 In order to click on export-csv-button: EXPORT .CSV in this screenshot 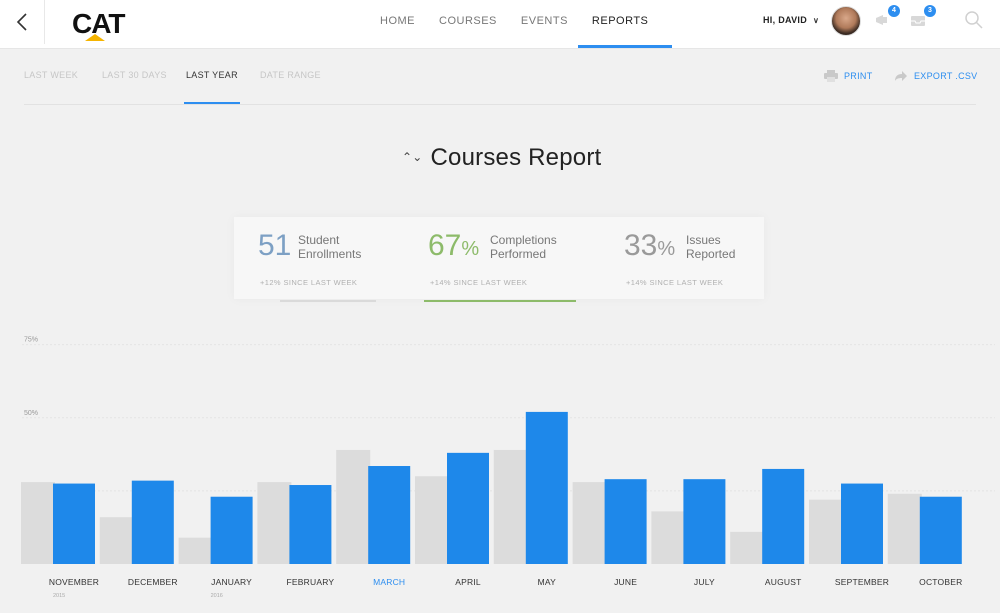, I will do `click(936, 76)`.